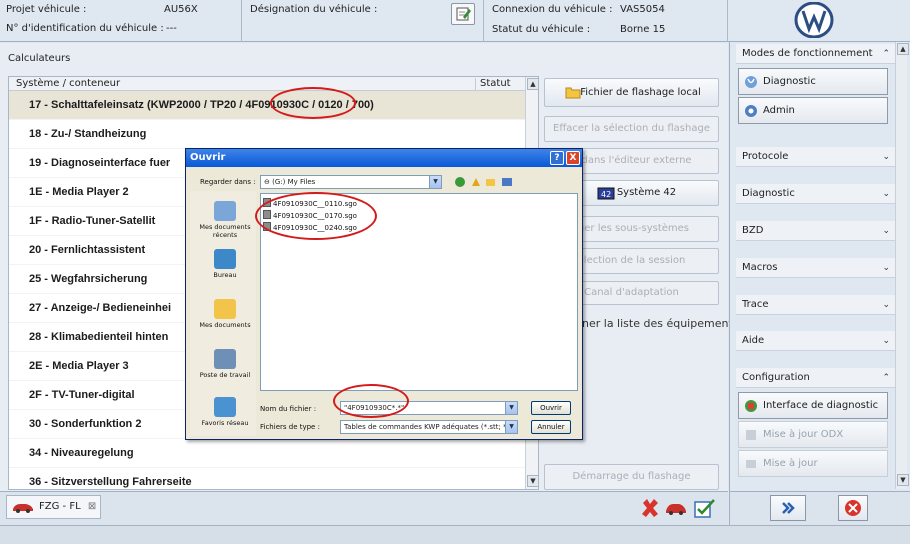 This screenshot has height=544, width=910. What do you see at coordinates (816, 231) in the screenshot?
I see `bzd-header: BZD ⌄` at bounding box center [816, 231].